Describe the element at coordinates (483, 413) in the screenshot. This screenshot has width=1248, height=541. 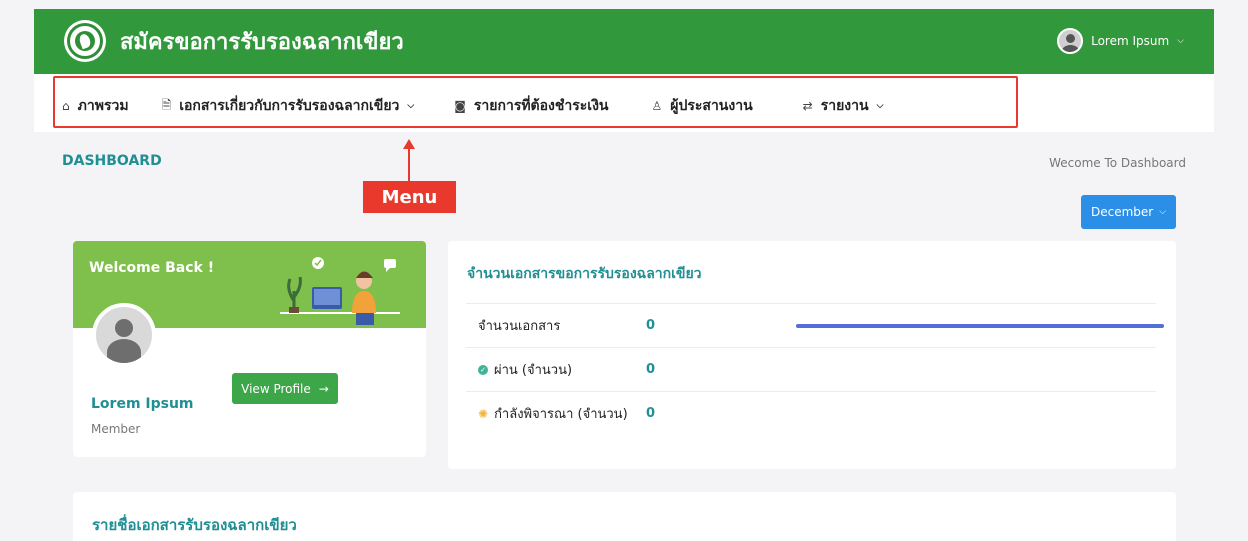
I see `spinner-icon: ✺` at that location.